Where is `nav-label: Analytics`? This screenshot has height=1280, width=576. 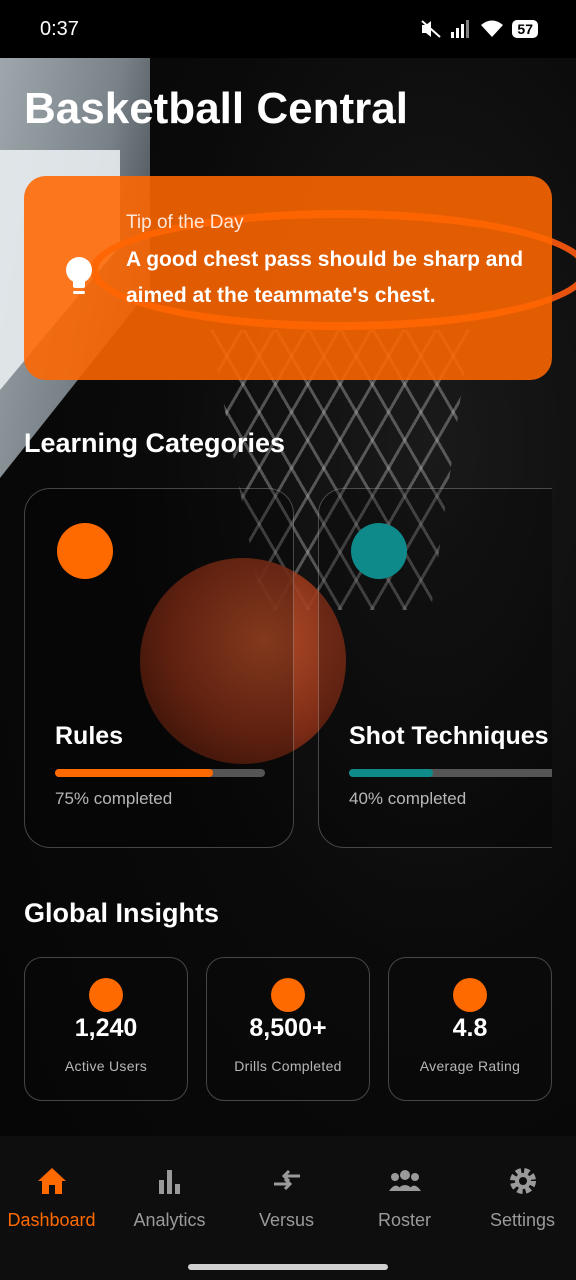 nav-label: Analytics is located at coordinates (169, 1220).